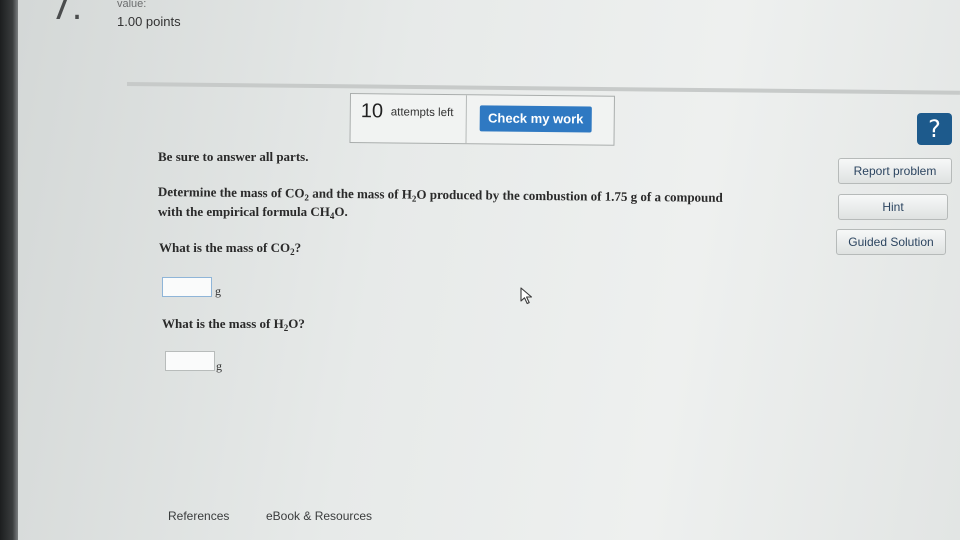 The width and height of the screenshot is (960, 540). Describe the element at coordinates (244, 211) in the screenshot. I see `problem-text: with the empirical formula CH` at that location.